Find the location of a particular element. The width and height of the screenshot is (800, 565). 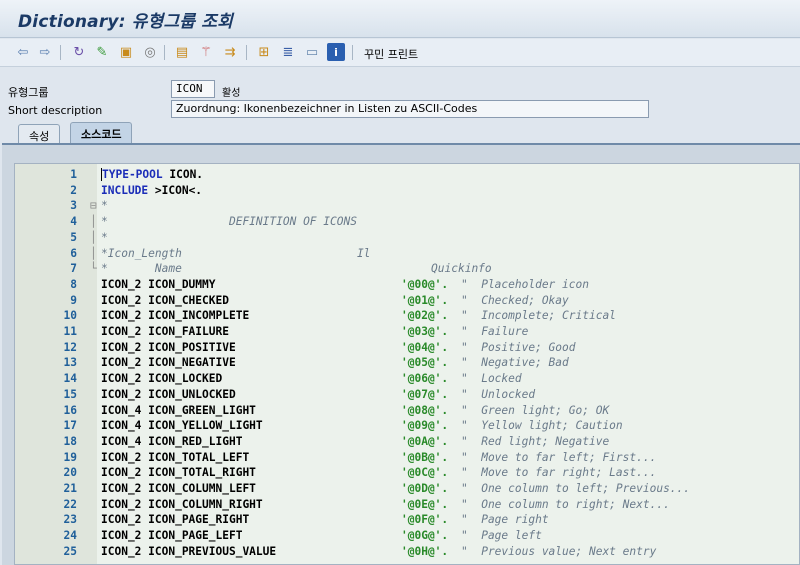

code-text: * Name Quickinfo is located at coordinates (296, 269).